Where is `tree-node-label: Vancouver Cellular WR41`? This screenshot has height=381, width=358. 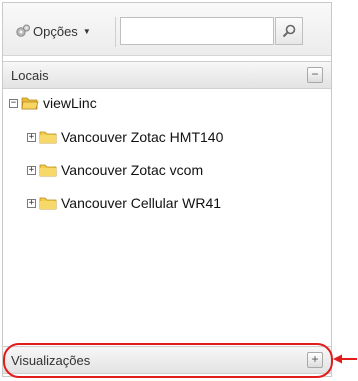
tree-node-label: Vancouver Cellular WR41 is located at coordinates (141, 203).